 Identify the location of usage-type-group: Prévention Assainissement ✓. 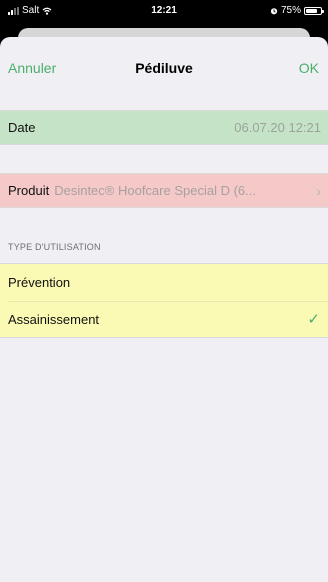
(164, 300).